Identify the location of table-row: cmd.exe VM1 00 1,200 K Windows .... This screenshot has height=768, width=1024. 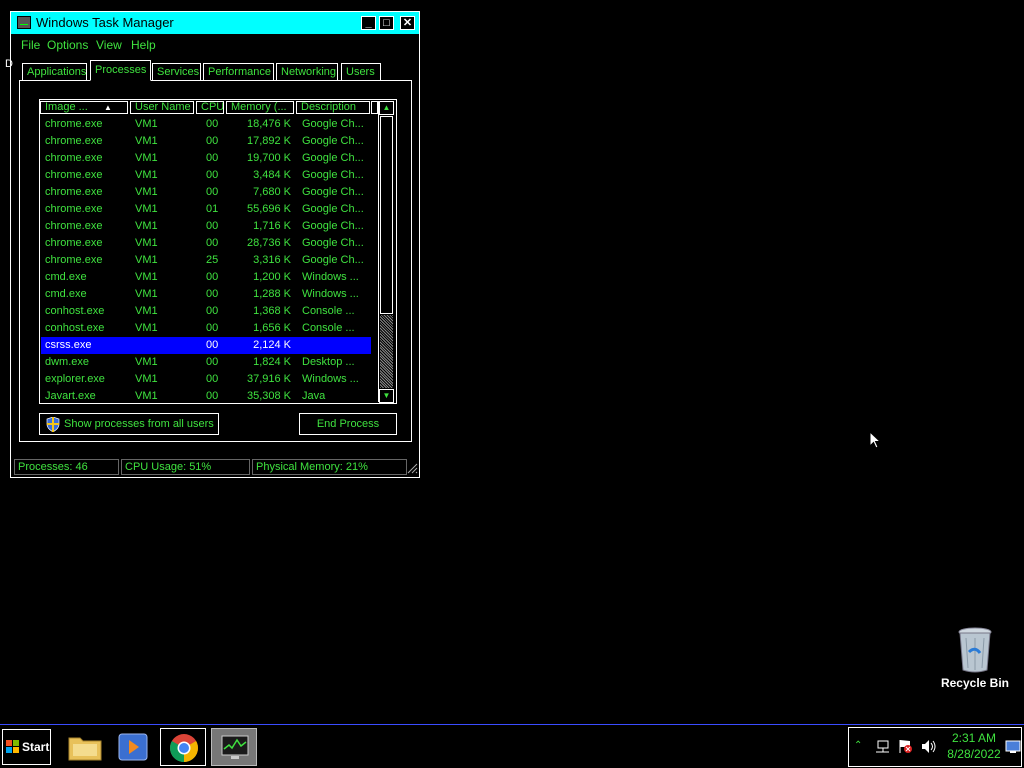
(206, 277).